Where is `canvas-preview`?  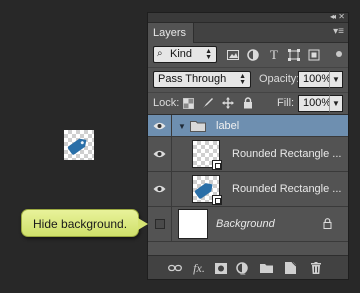 canvas-preview is located at coordinates (79, 145).